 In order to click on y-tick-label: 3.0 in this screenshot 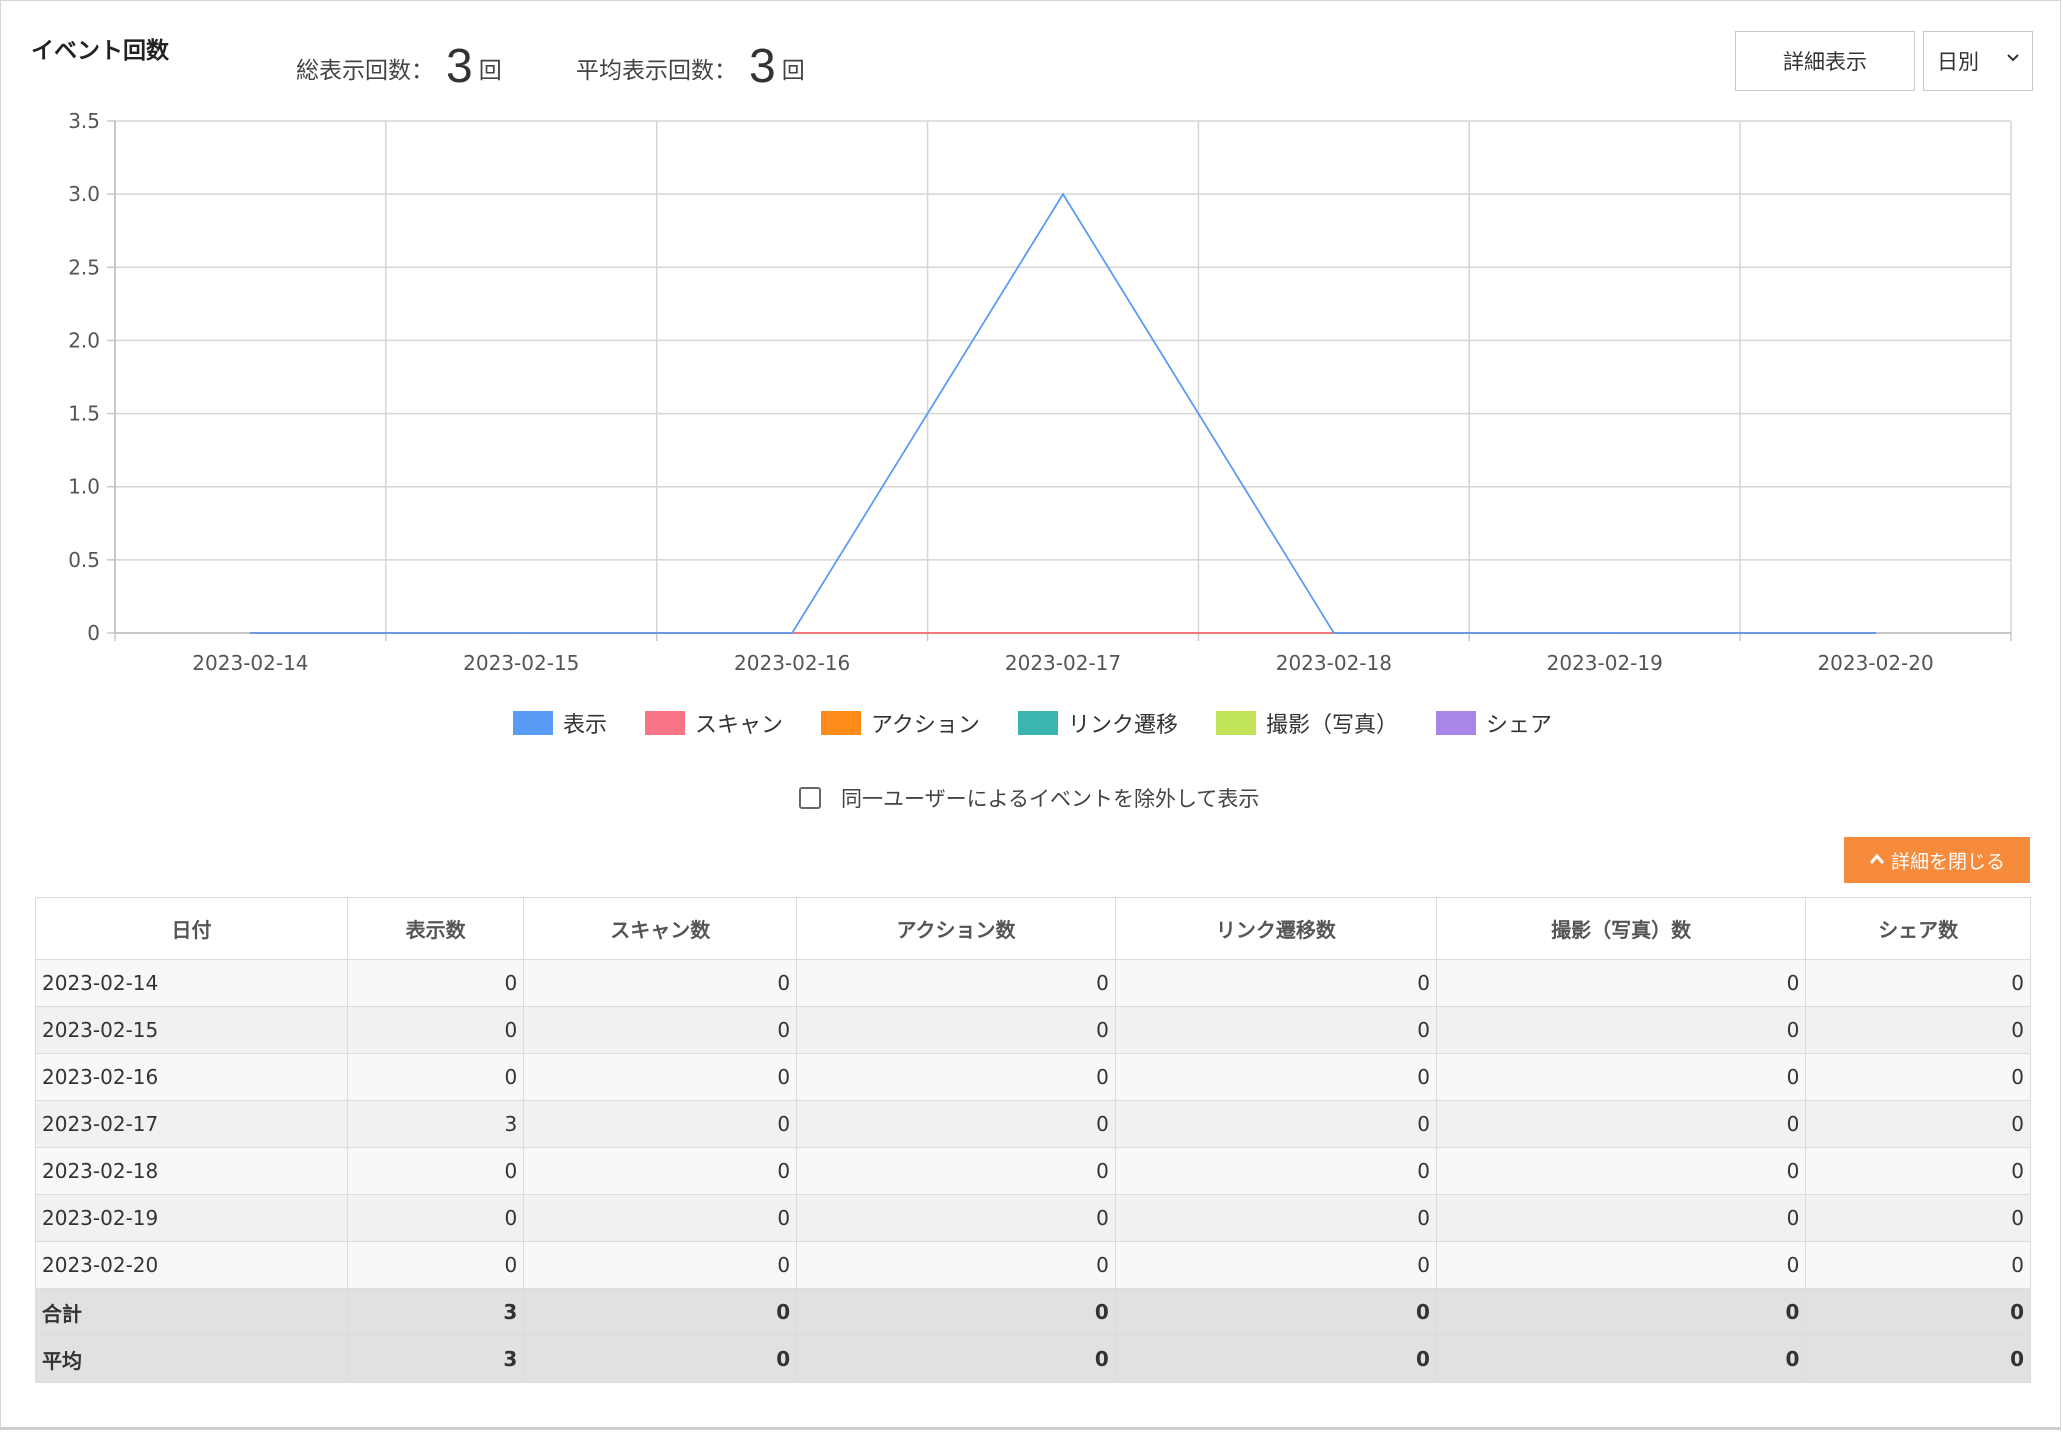, I will do `click(84, 194)`.